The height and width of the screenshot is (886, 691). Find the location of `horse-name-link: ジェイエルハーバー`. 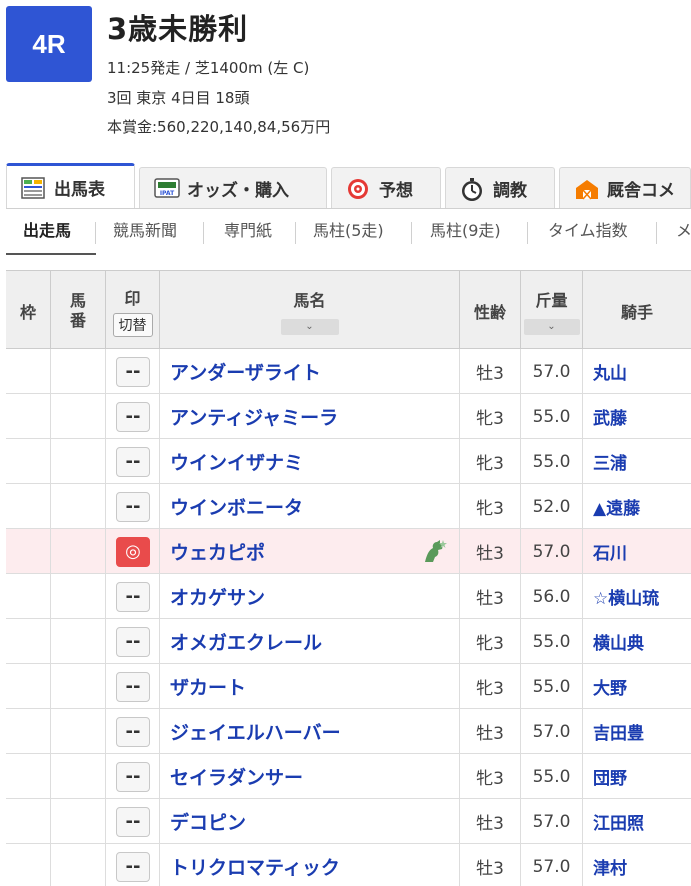

horse-name-link: ジェイエルハーバー is located at coordinates (255, 731).